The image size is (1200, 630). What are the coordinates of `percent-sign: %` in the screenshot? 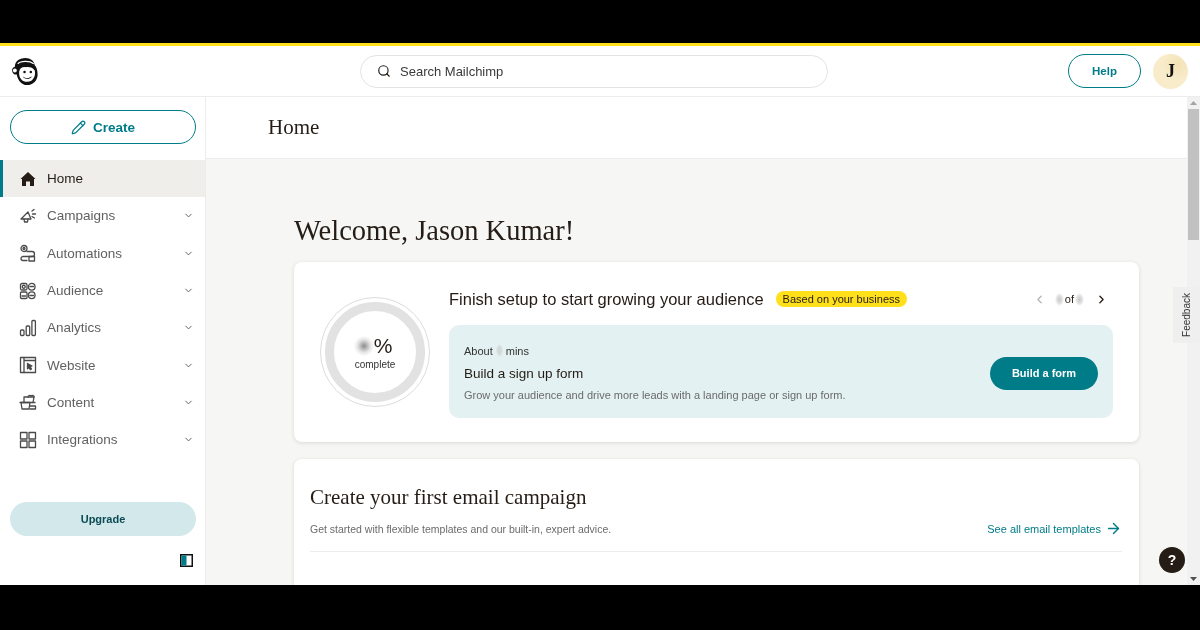 It's located at (383, 345).